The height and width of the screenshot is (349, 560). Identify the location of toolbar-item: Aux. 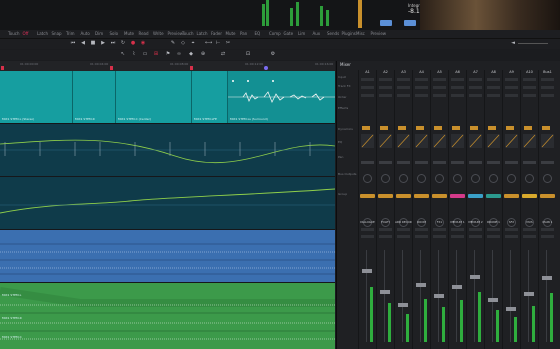
(317, 33).